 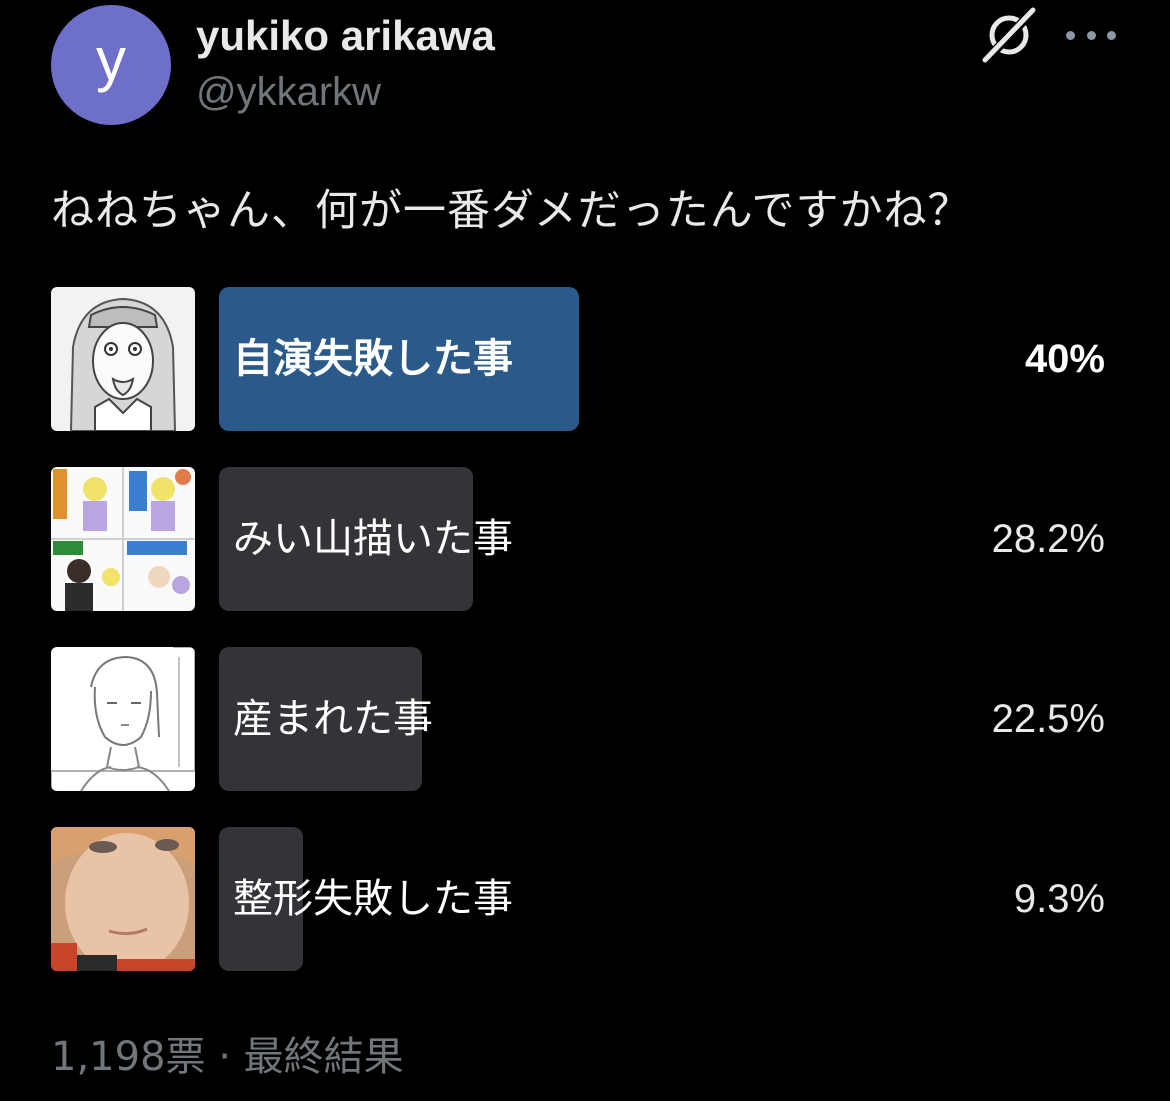 I want to click on display-name: yukiko arikawa, so click(x=345, y=36).